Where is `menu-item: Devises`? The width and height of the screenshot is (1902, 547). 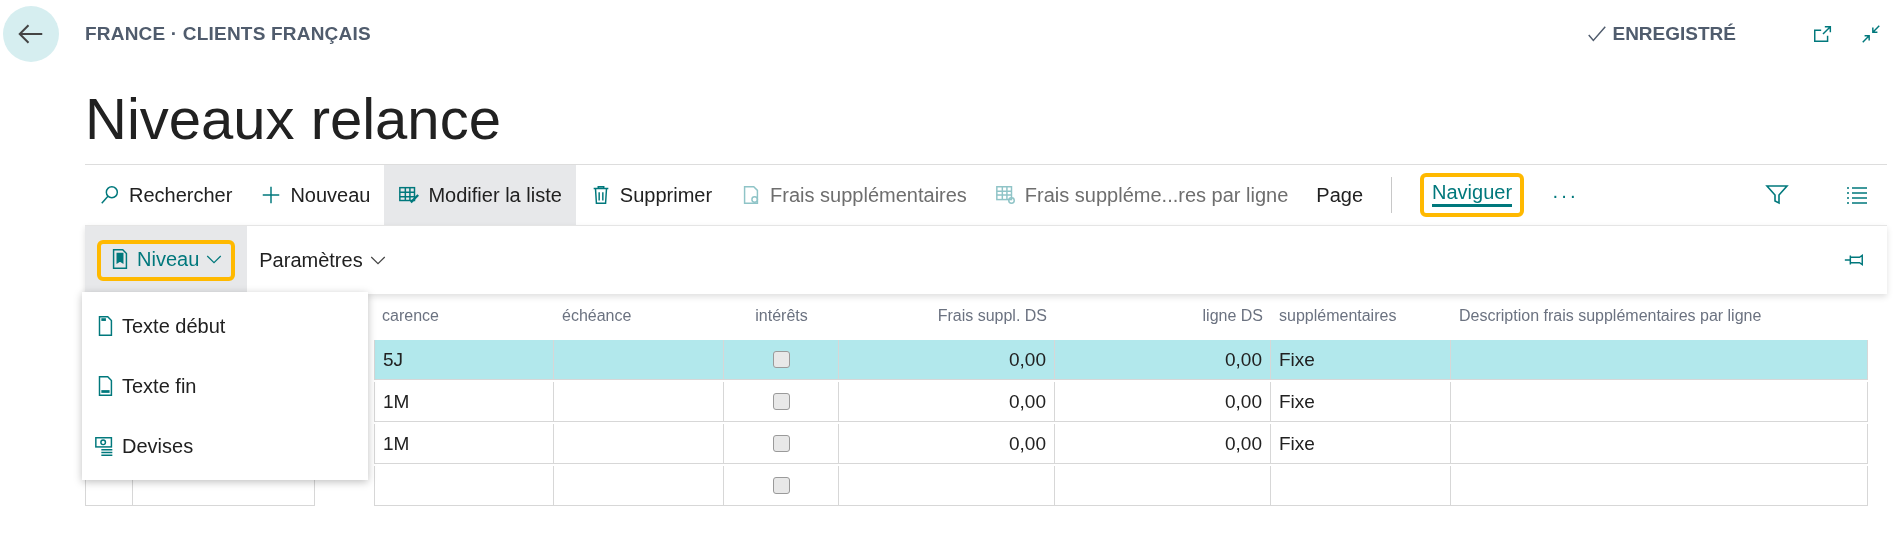
menu-item: Devises is located at coordinates (225, 446).